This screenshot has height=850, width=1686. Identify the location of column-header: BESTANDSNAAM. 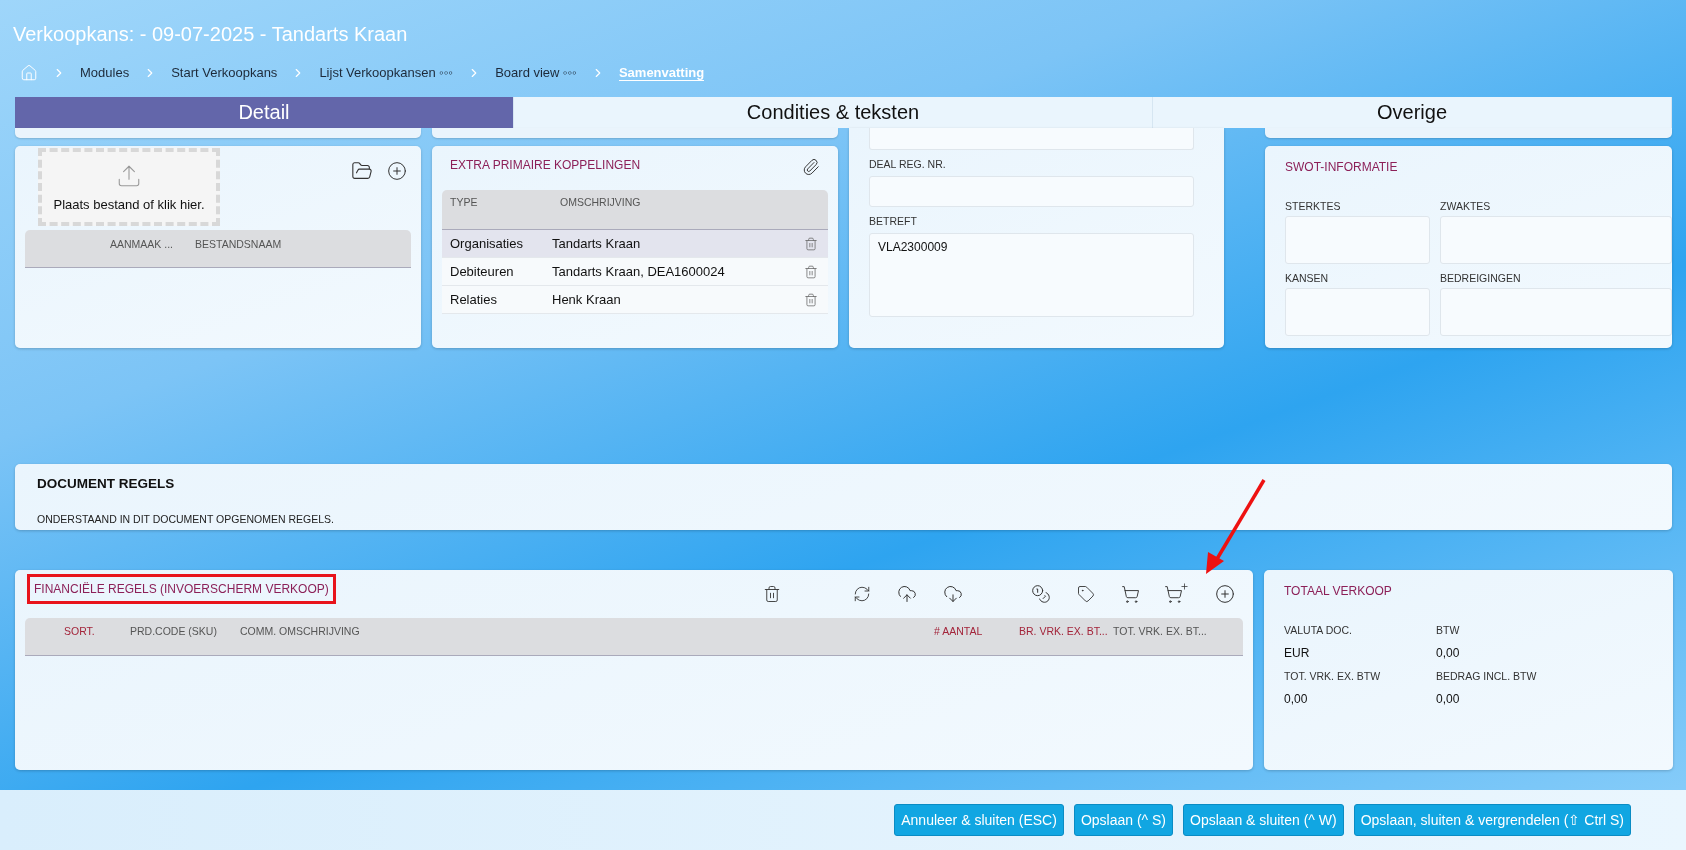
(239, 244).